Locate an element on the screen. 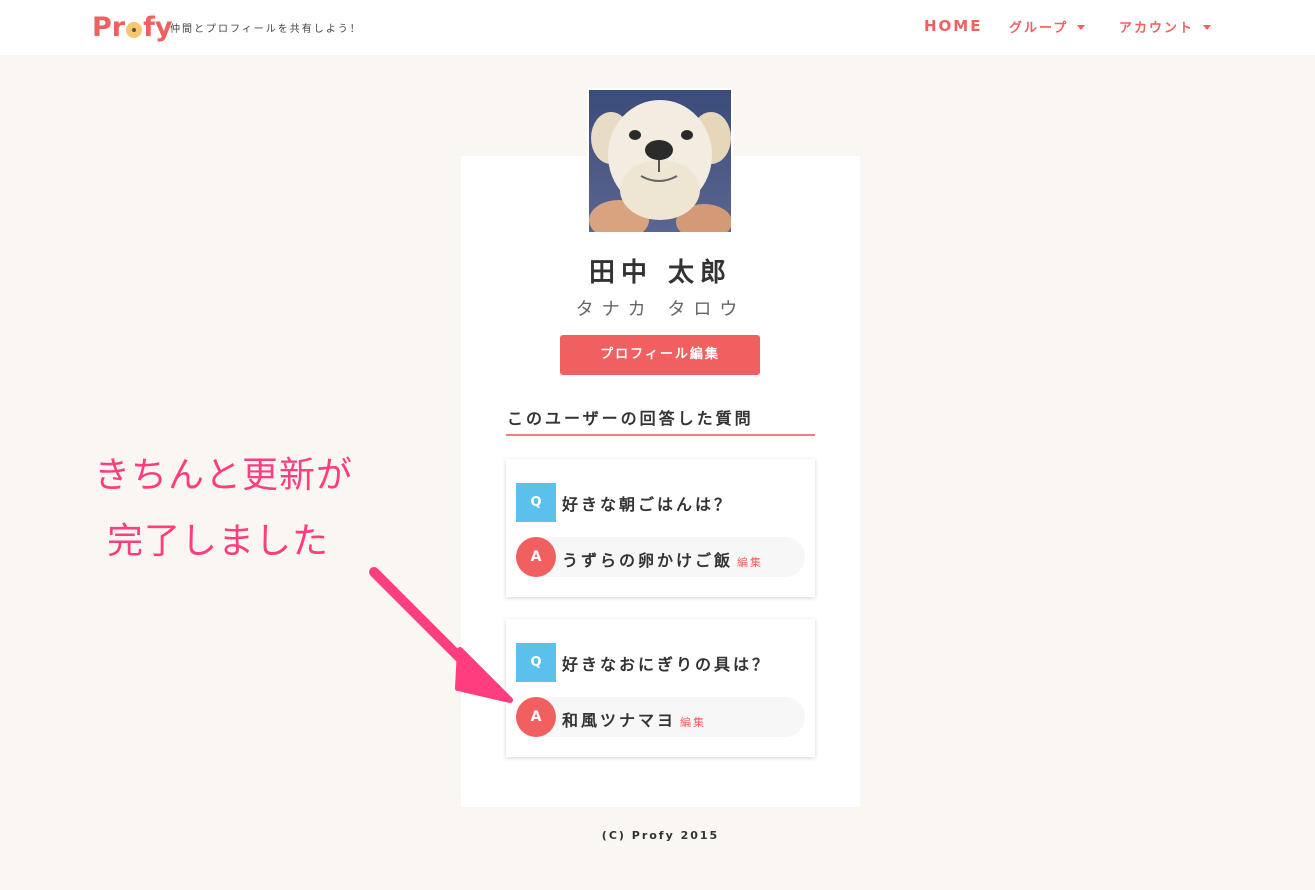 This screenshot has height=890, width=1315. avatar is located at coordinates (660, 161).